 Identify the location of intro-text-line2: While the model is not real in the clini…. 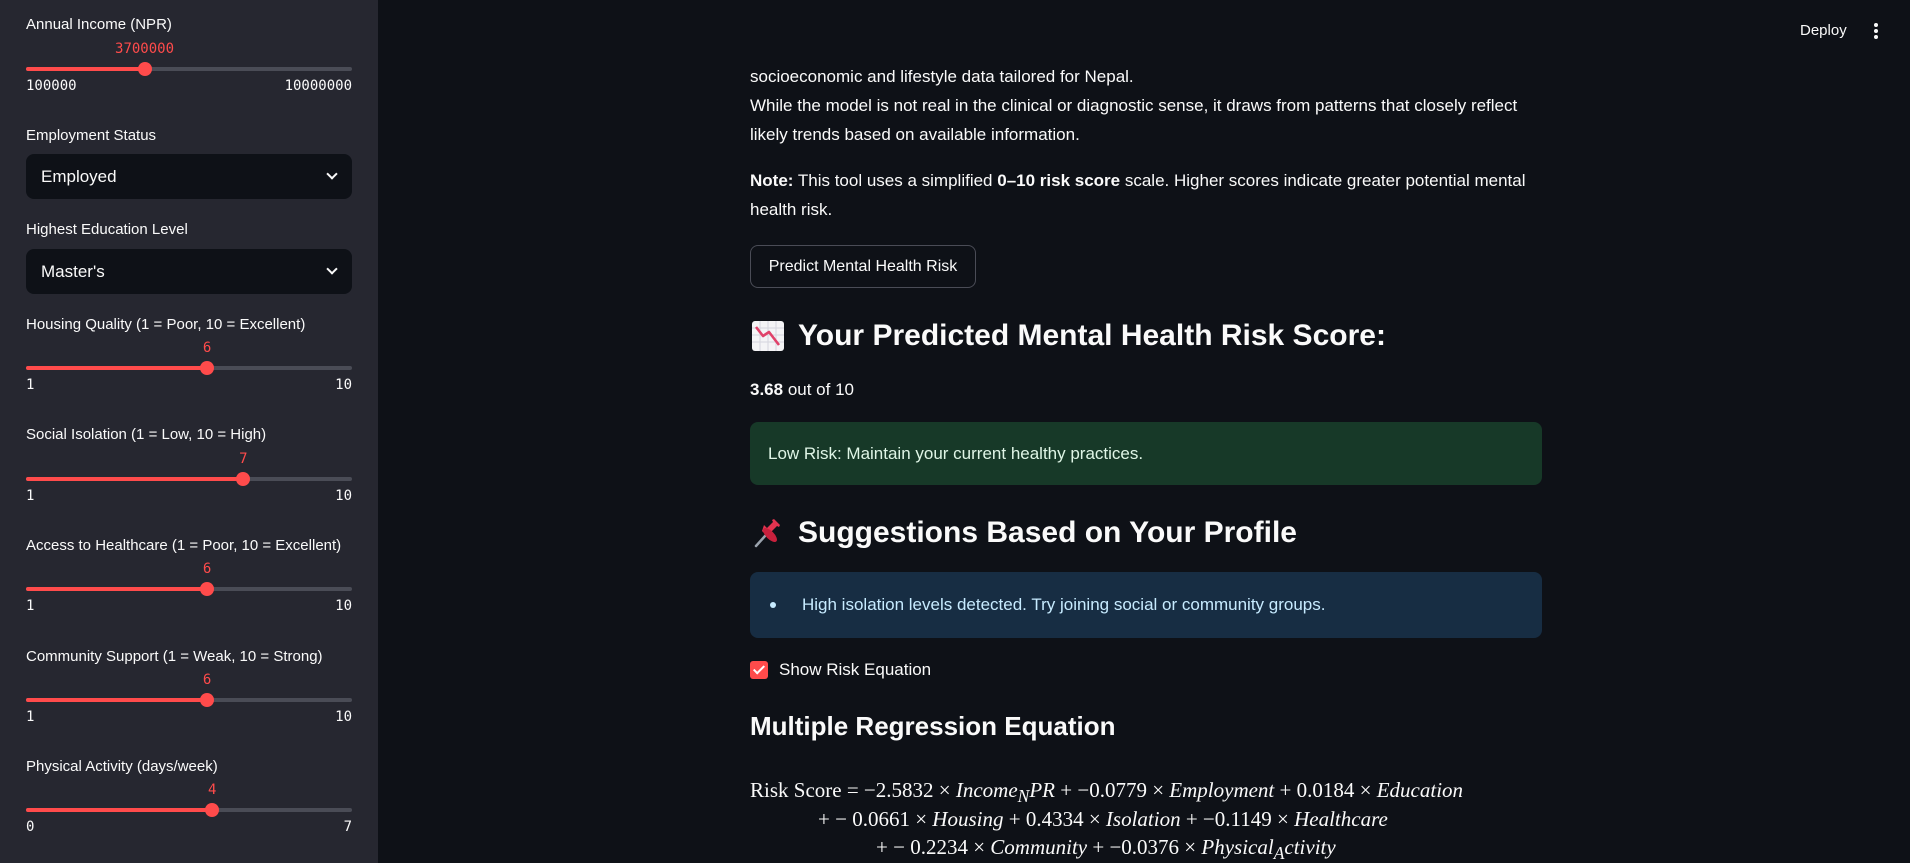
(1134, 105).